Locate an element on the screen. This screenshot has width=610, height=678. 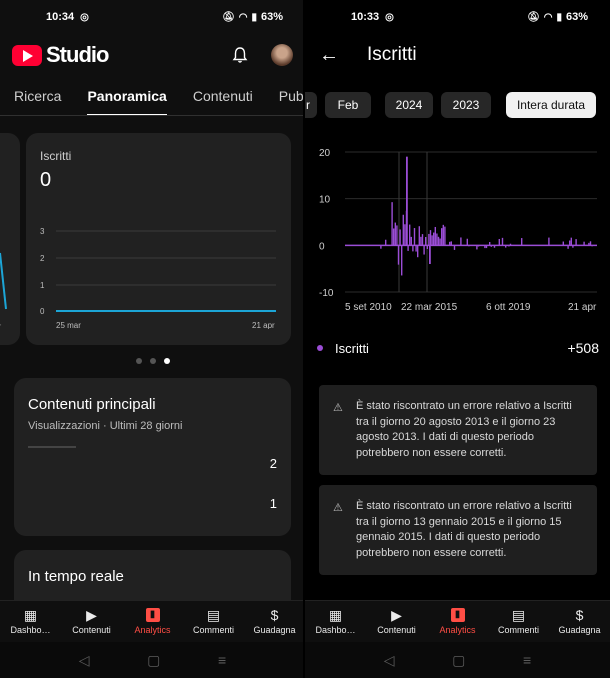
bell-icon is located at coordinates (240, 55).